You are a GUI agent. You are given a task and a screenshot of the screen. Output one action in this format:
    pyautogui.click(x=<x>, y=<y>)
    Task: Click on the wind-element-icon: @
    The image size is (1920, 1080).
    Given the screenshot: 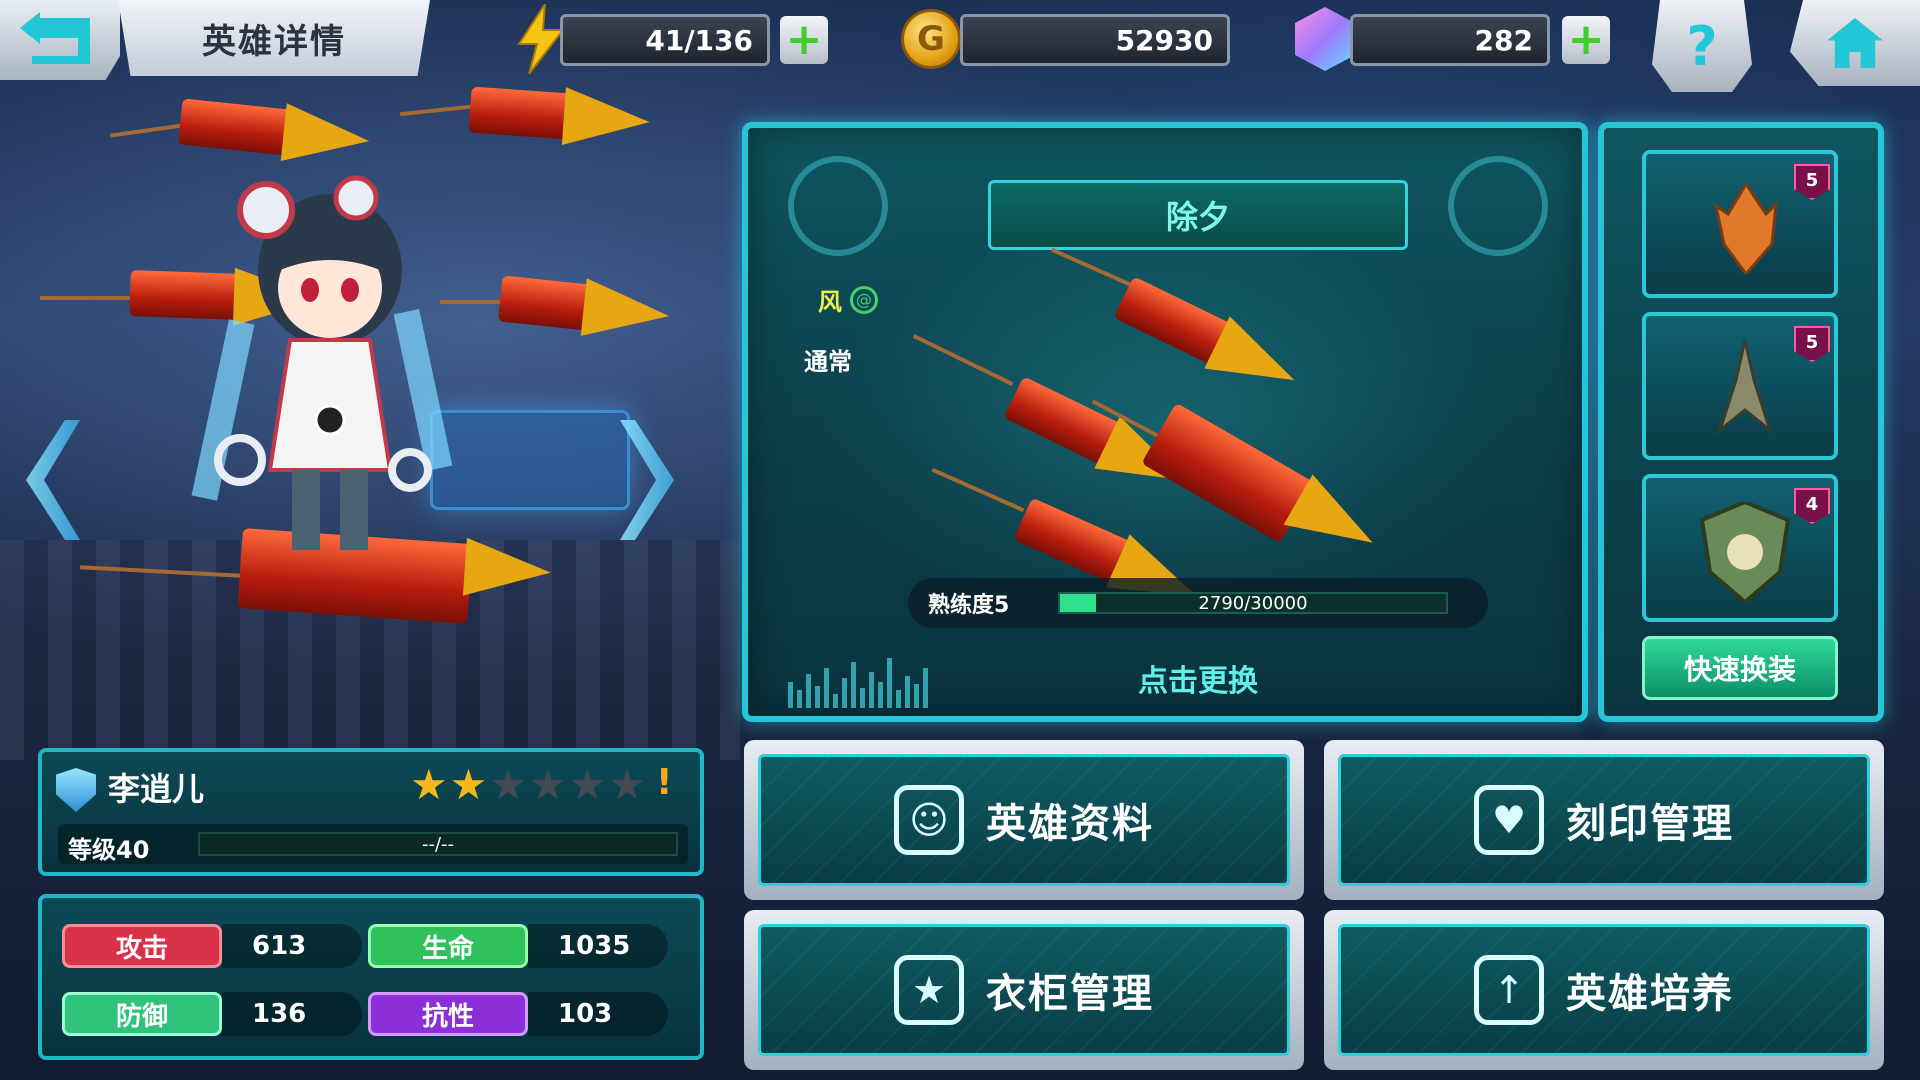 What is the action you would take?
    pyautogui.click(x=864, y=299)
    